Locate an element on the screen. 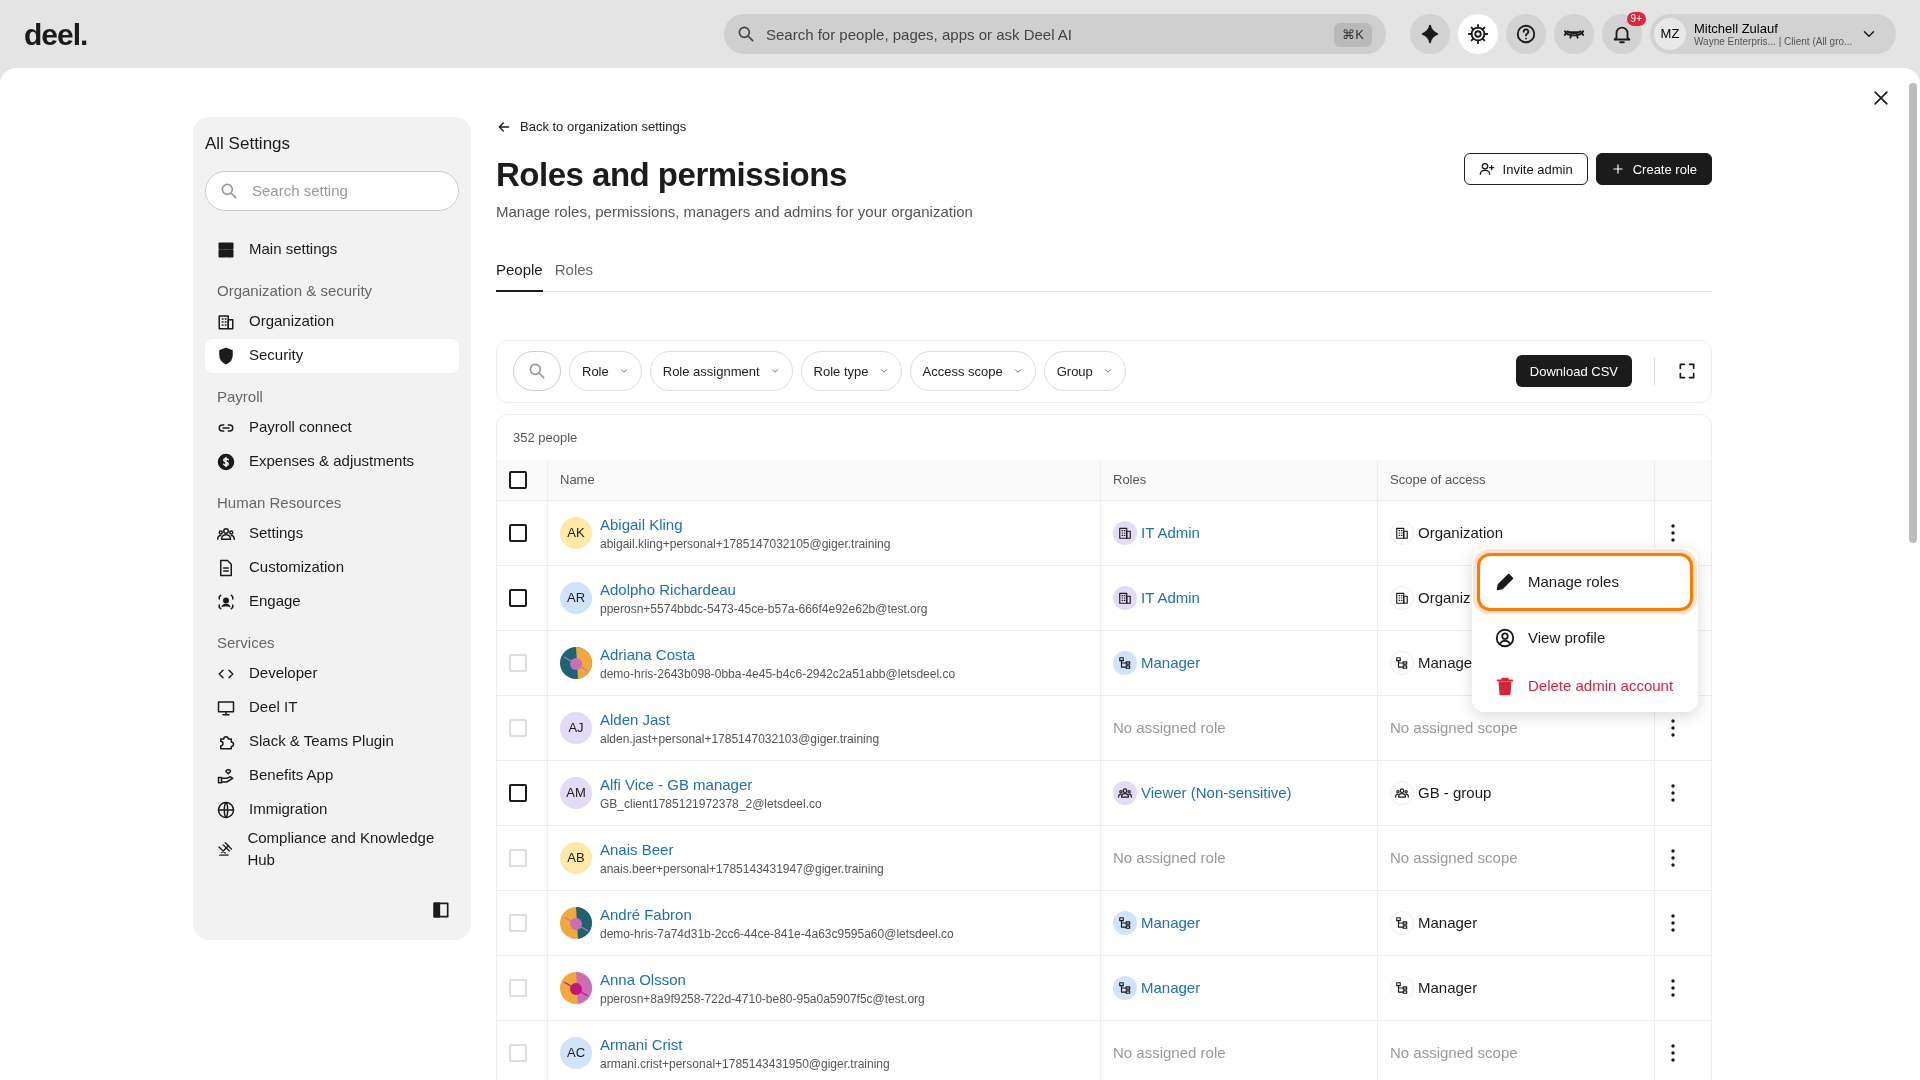 The height and width of the screenshot is (1080, 1920). tab: Roles is located at coordinates (574, 275).